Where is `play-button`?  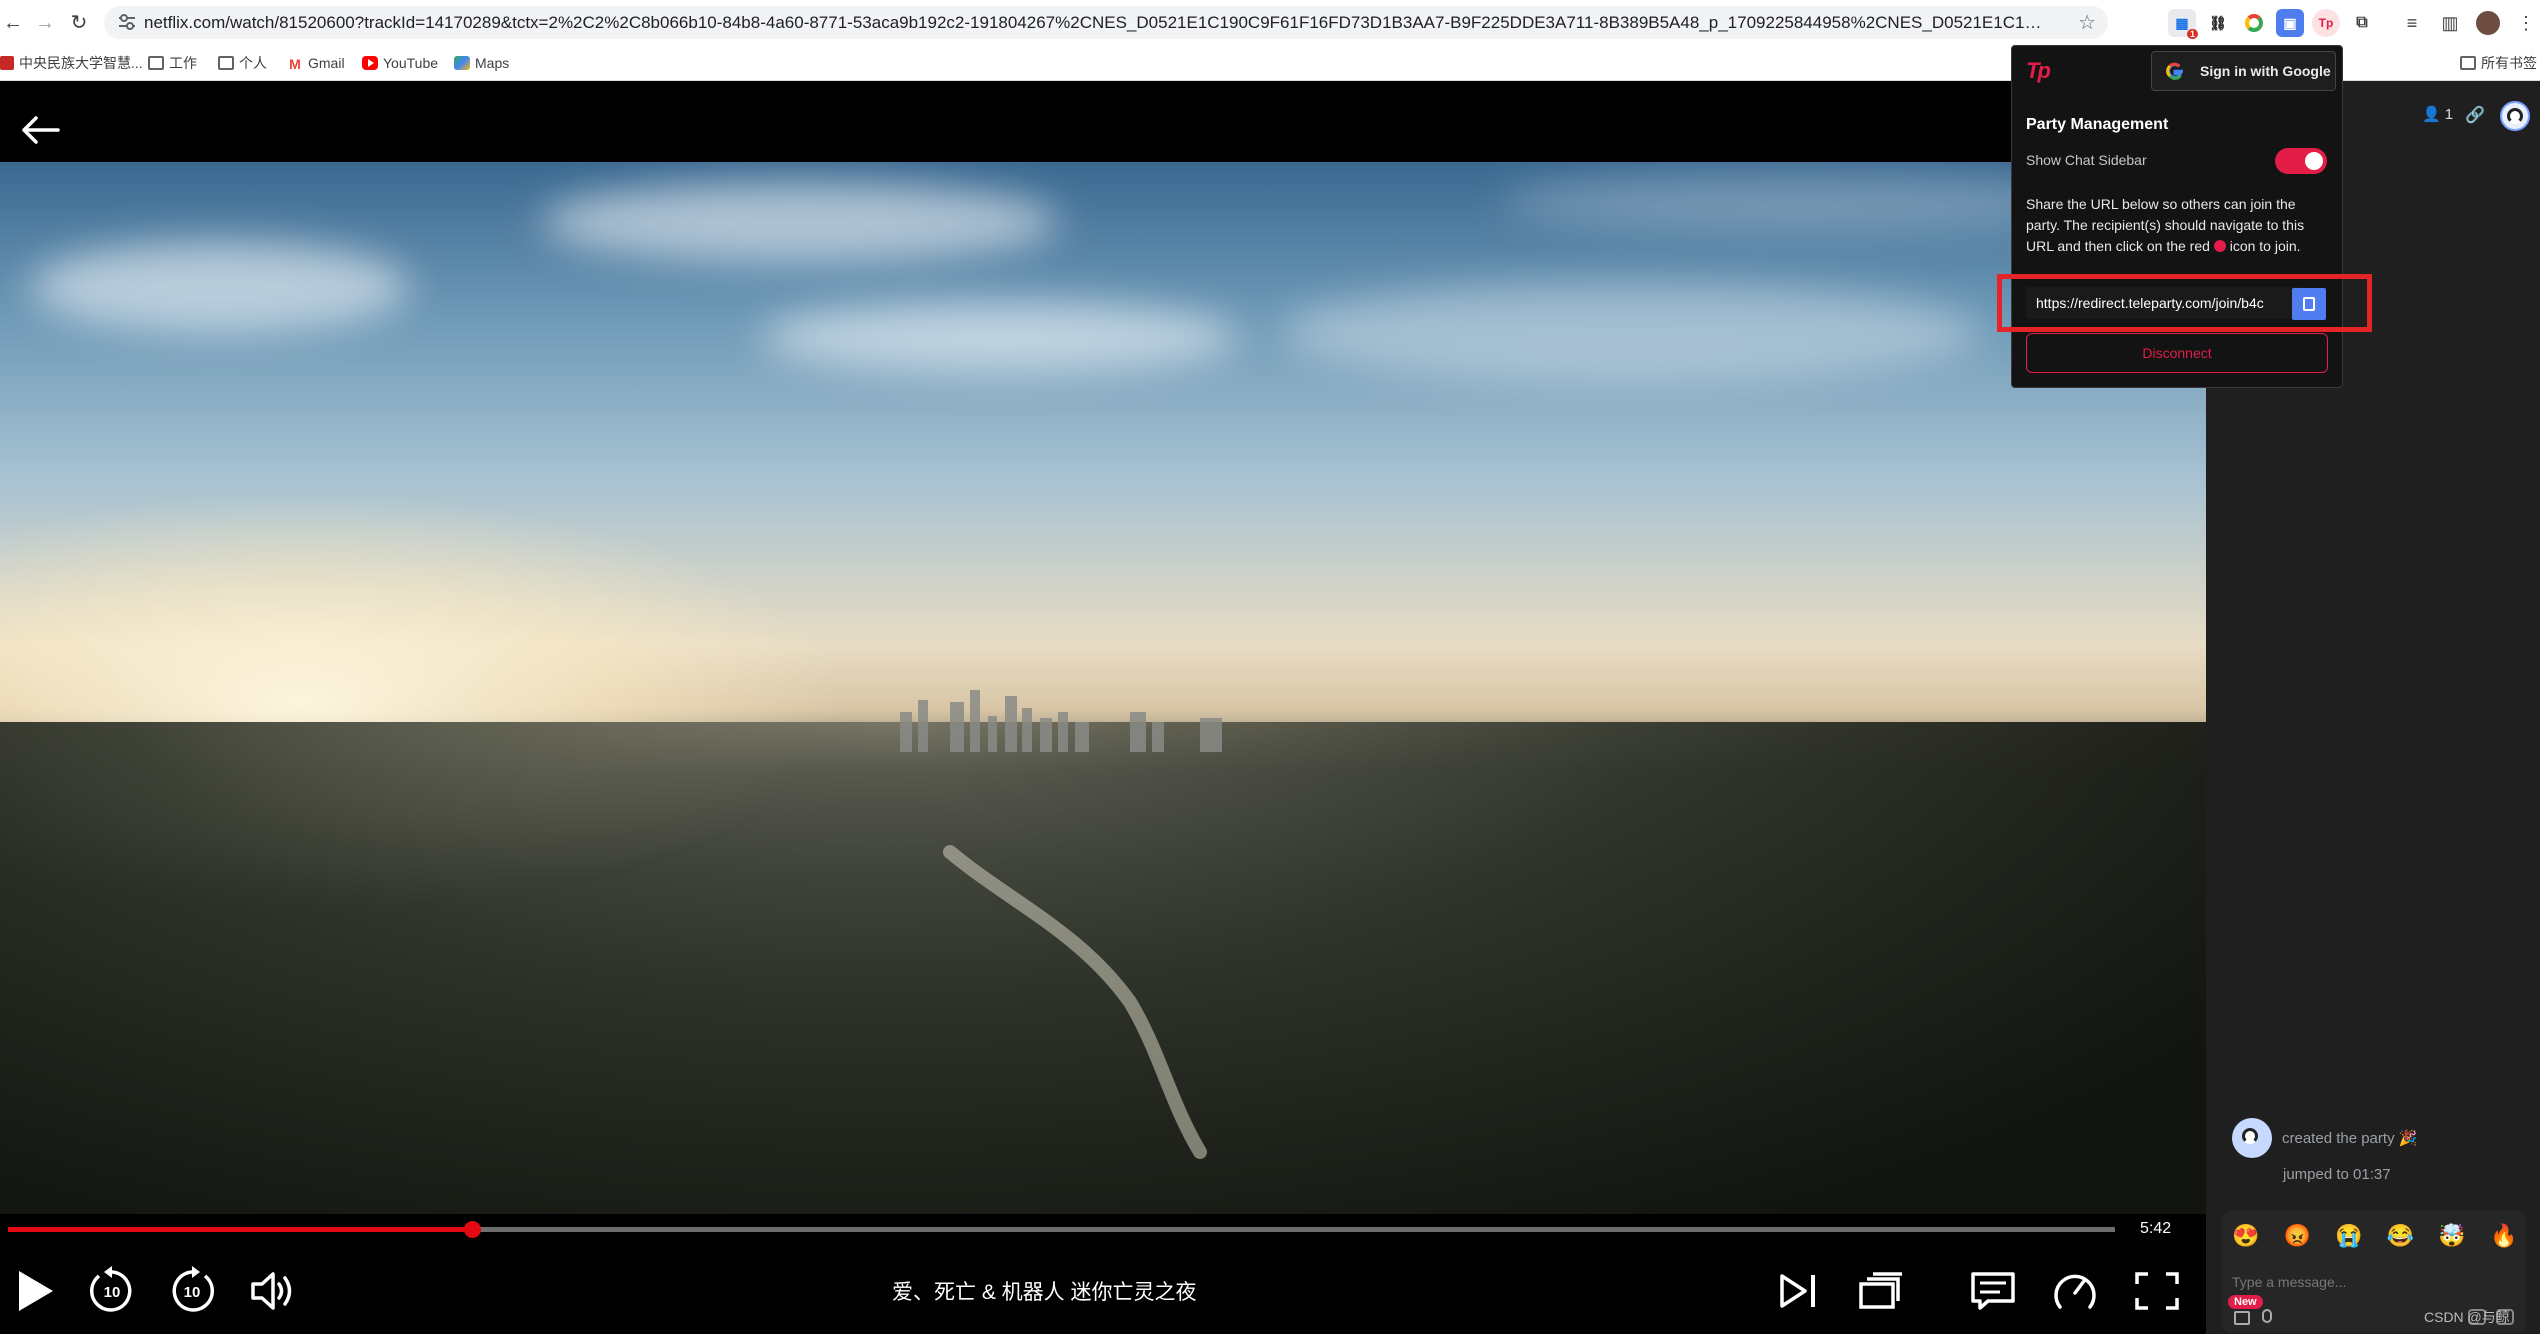 play-button is located at coordinates (35, 1291).